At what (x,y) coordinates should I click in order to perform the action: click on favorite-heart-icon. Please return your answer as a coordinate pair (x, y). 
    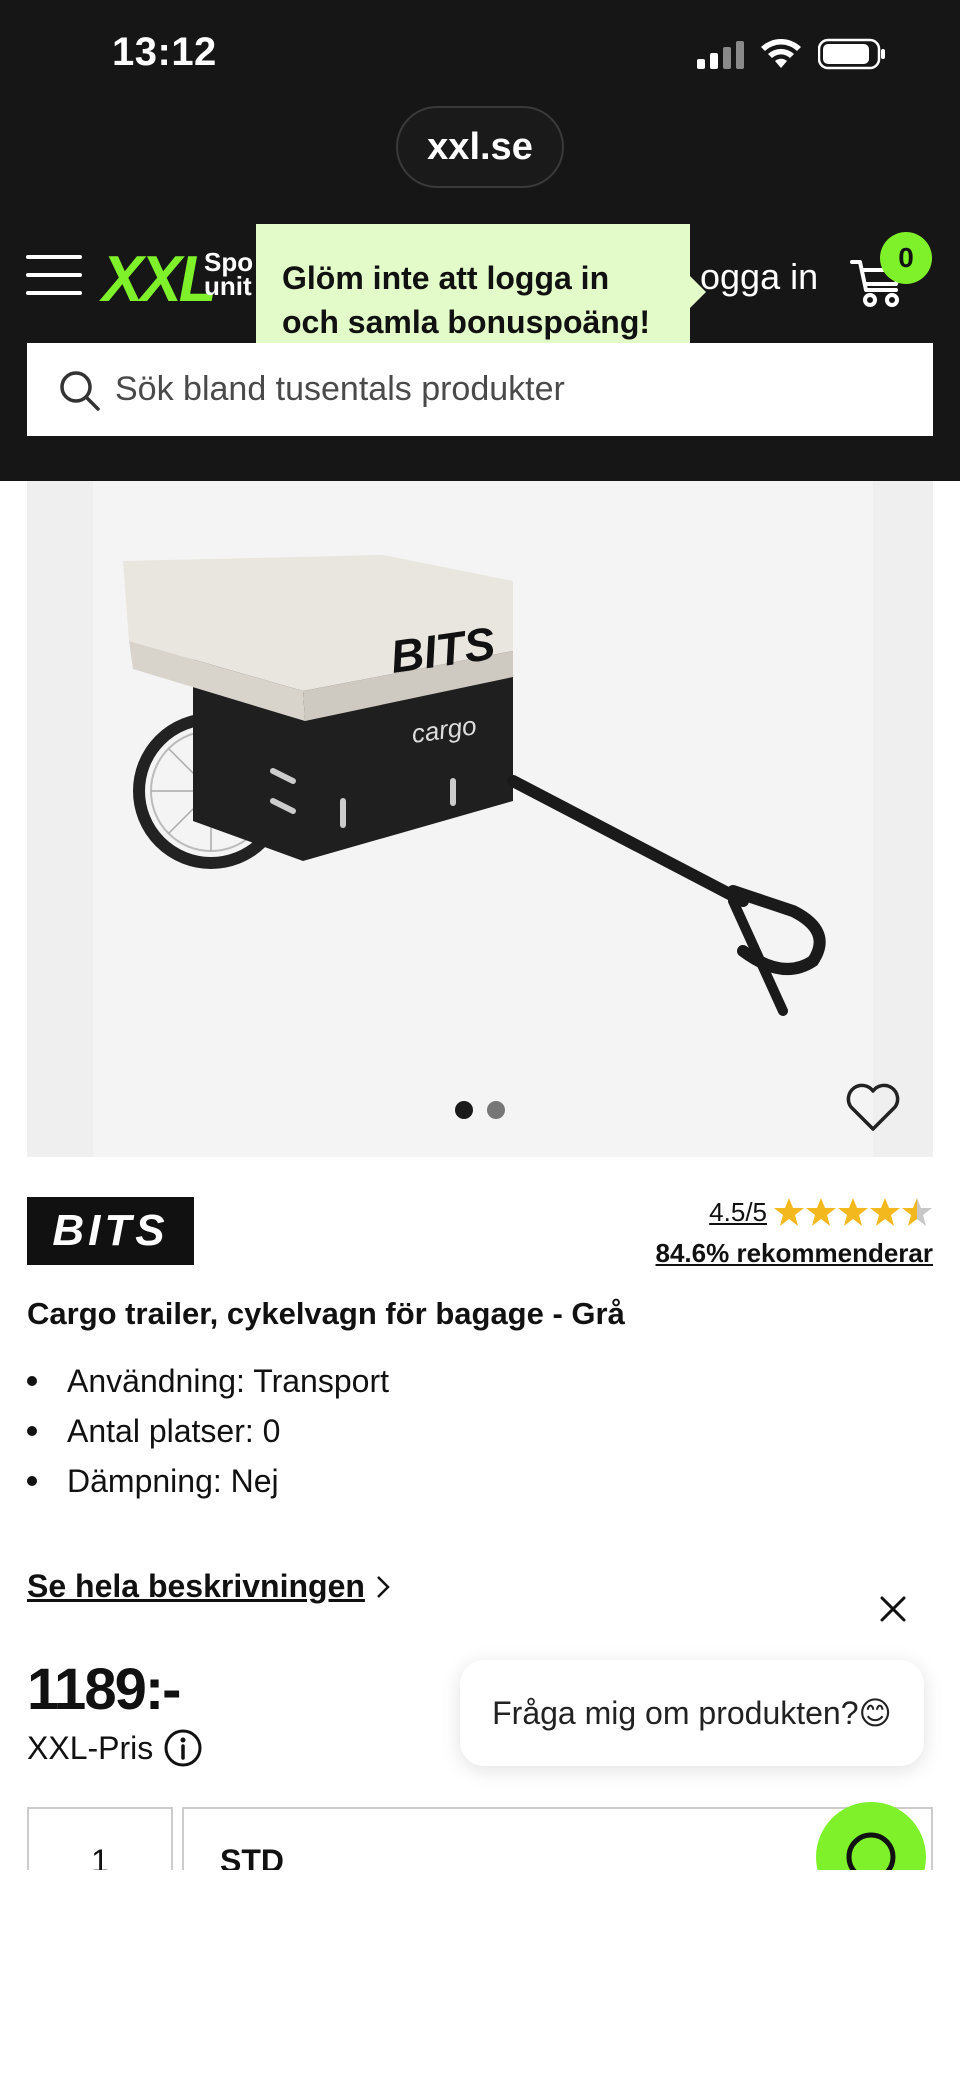
    Looking at the image, I should click on (873, 1107).